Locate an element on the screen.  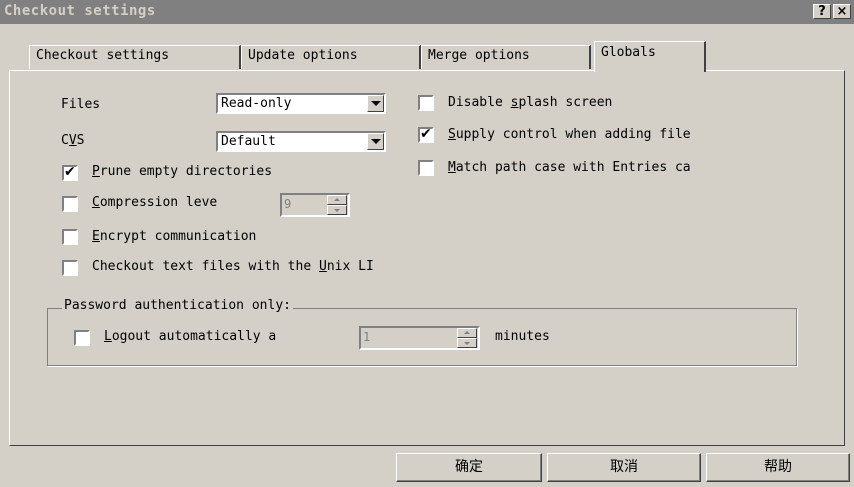
match-case-checkbox is located at coordinates (426, 168).